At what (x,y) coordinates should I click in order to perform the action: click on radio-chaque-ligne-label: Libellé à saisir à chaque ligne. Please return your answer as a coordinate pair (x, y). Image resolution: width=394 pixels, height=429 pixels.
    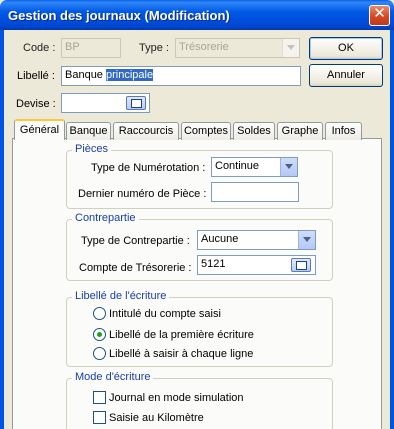
    Looking at the image, I should click on (181, 354).